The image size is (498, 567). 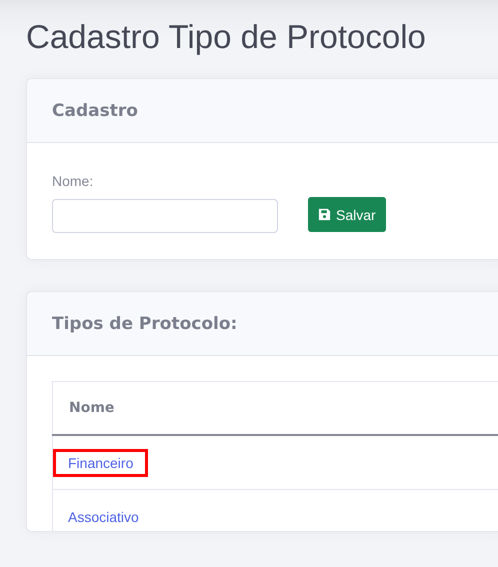 What do you see at coordinates (95, 110) in the screenshot?
I see `card-title: Cadastro` at bounding box center [95, 110].